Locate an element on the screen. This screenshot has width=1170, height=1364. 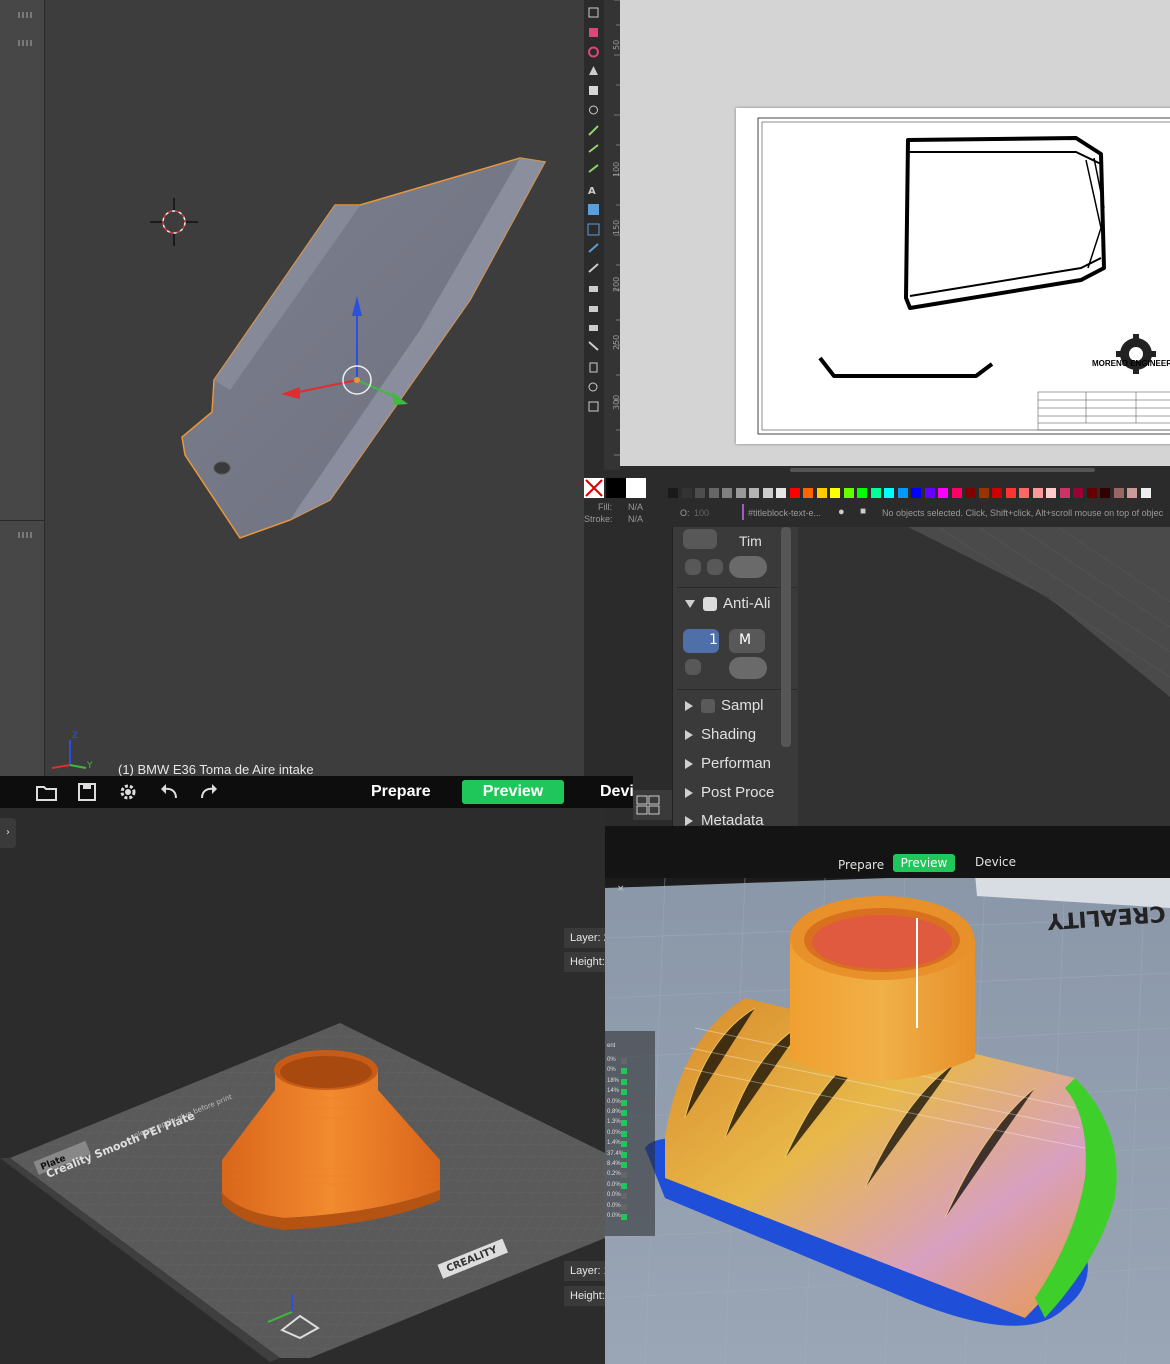
legend-value: 0.0% is located at coordinates (614, 1205).